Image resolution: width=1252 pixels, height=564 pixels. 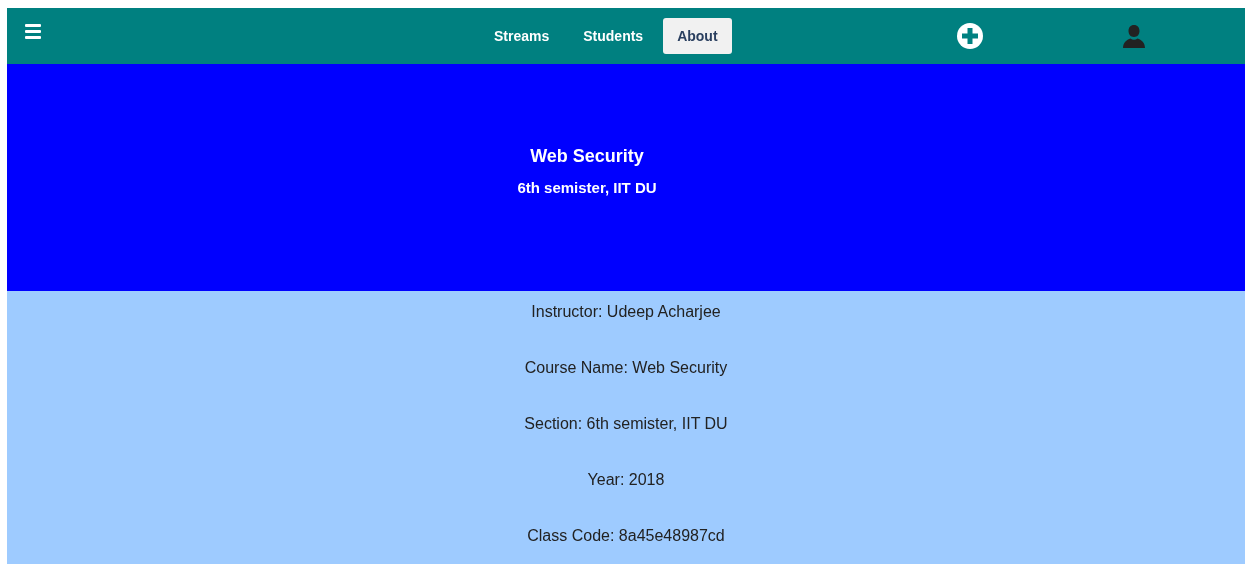 What do you see at coordinates (626, 368) in the screenshot?
I see `detail-text: Course Name: Web Security` at bounding box center [626, 368].